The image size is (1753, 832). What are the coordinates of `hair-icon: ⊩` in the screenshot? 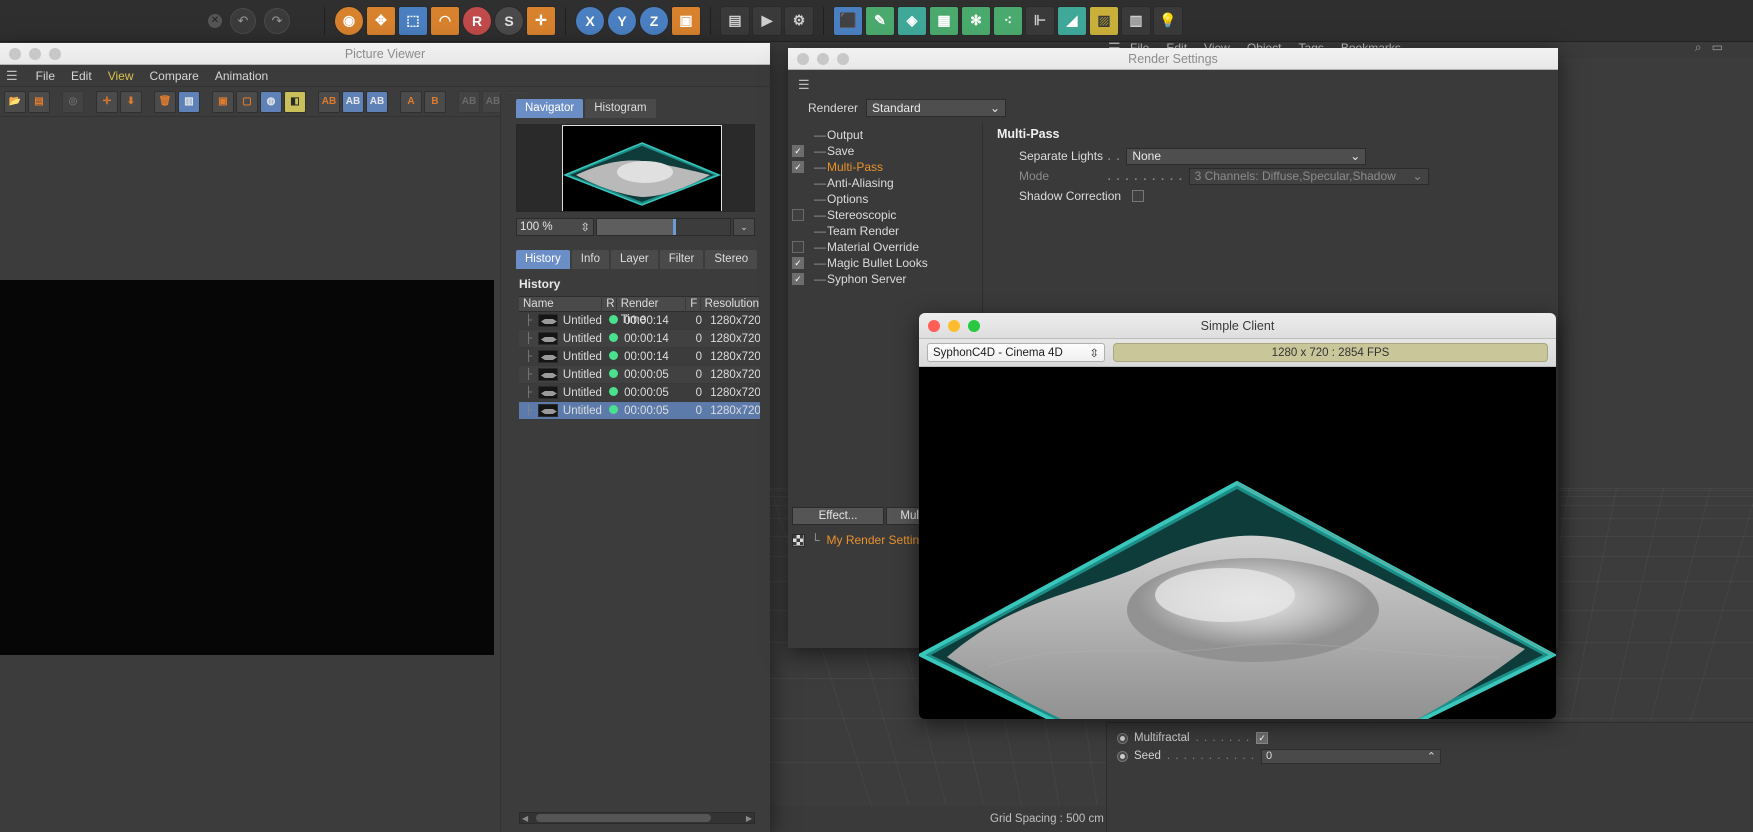 It's located at (1040, 20).